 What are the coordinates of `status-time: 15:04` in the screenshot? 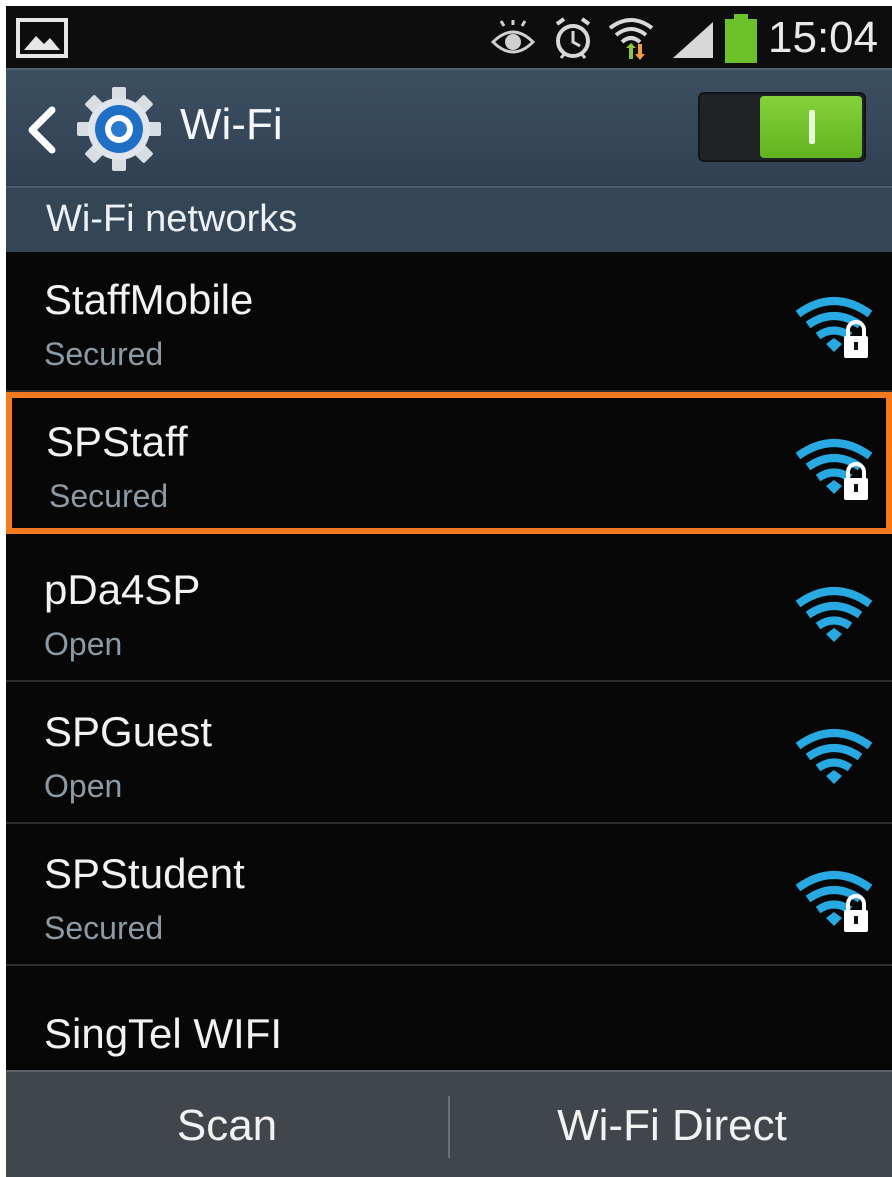 It's located at (823, 37).